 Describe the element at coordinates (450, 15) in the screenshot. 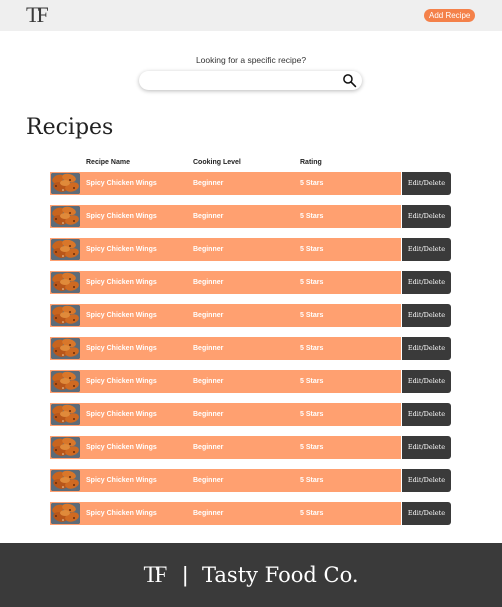

I see `add-recipe-button: Add Recipe` at that location.